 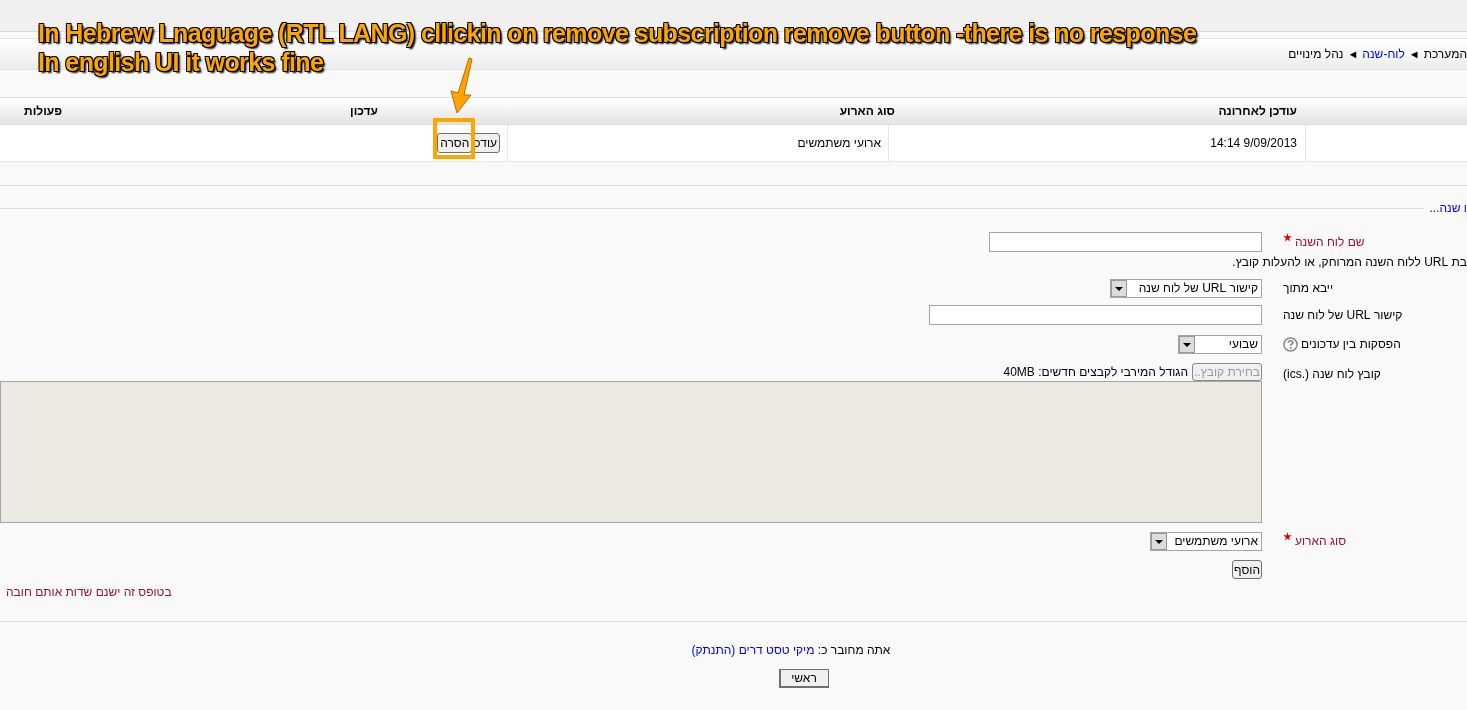 I want to click on field-label: קובץ לוח שנה (.ics), so click(x=1332, y=374).